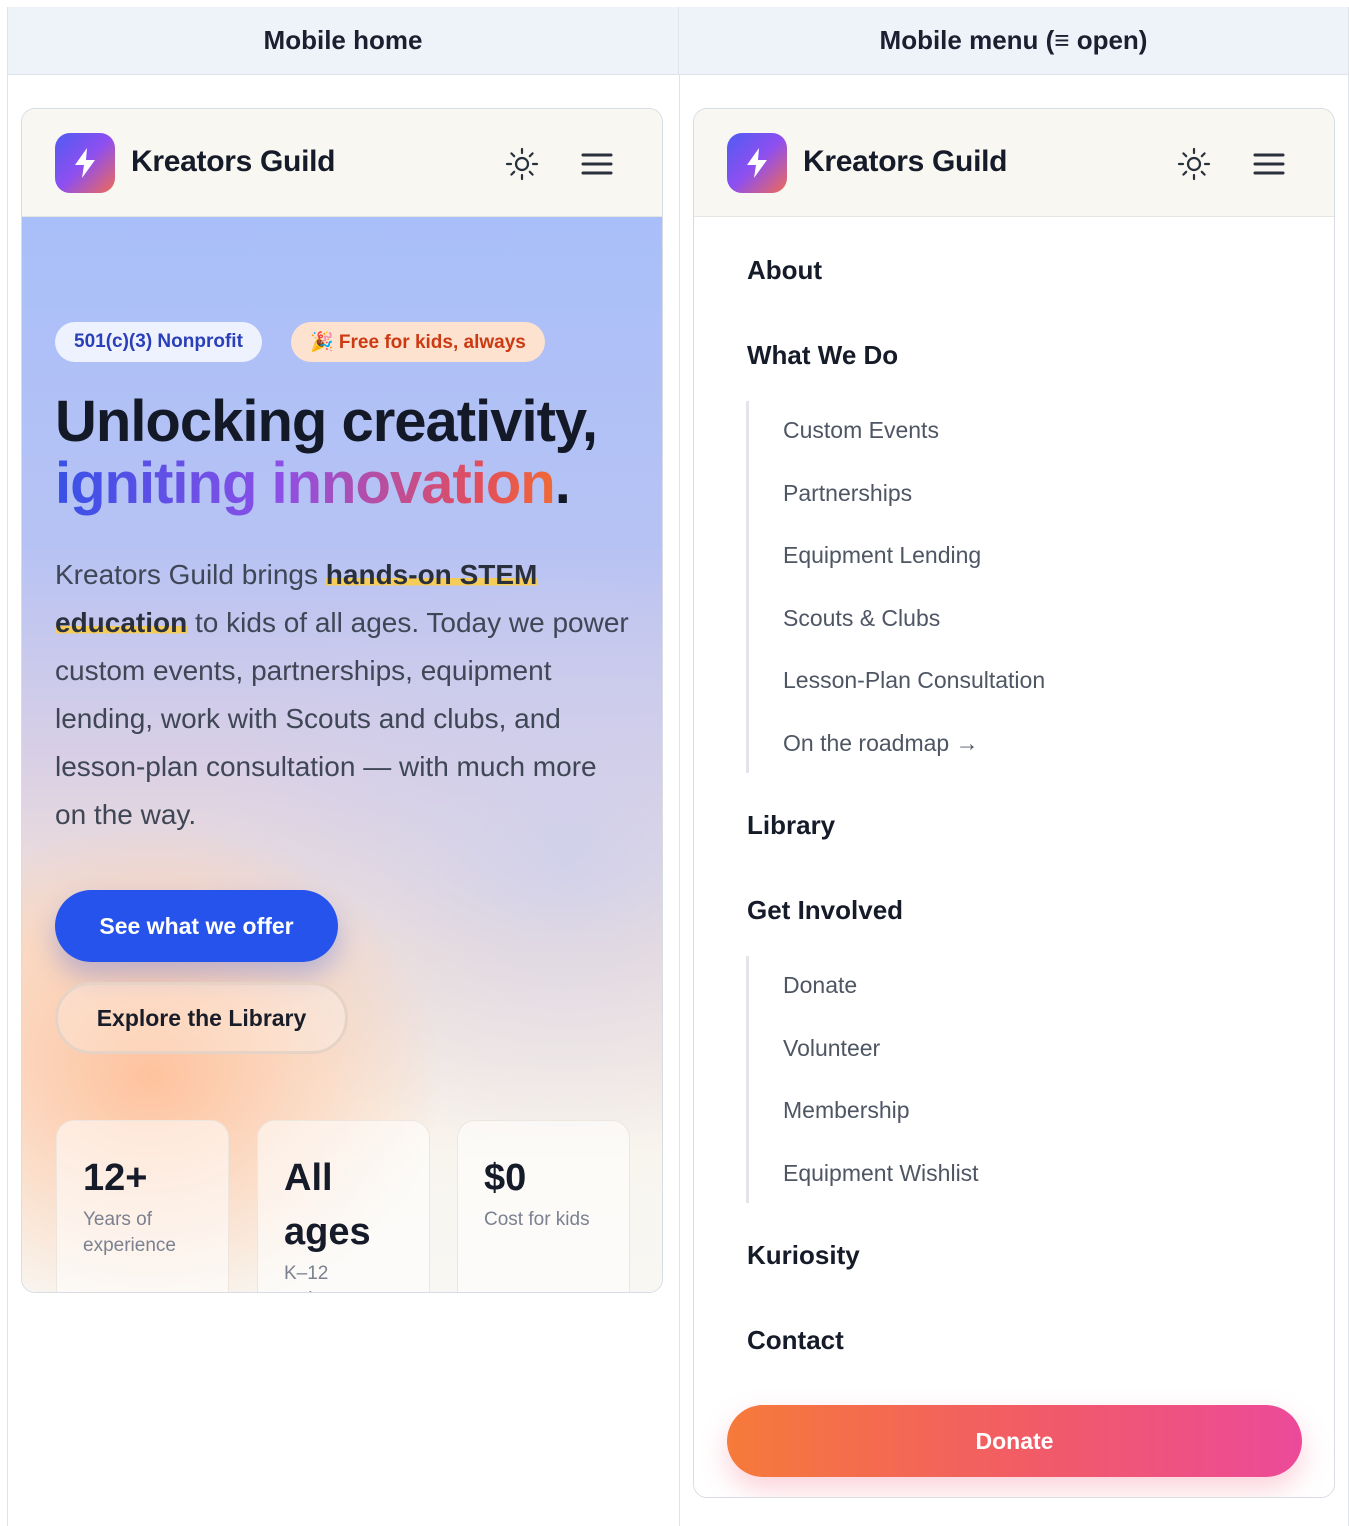 The width and height of the screenshot is (1349, 1526). What do you see at coordinates (847, 493) in the screenshot?
I see `submenu-item-partnerships: Partnerships` at bounding box center [847, 493].